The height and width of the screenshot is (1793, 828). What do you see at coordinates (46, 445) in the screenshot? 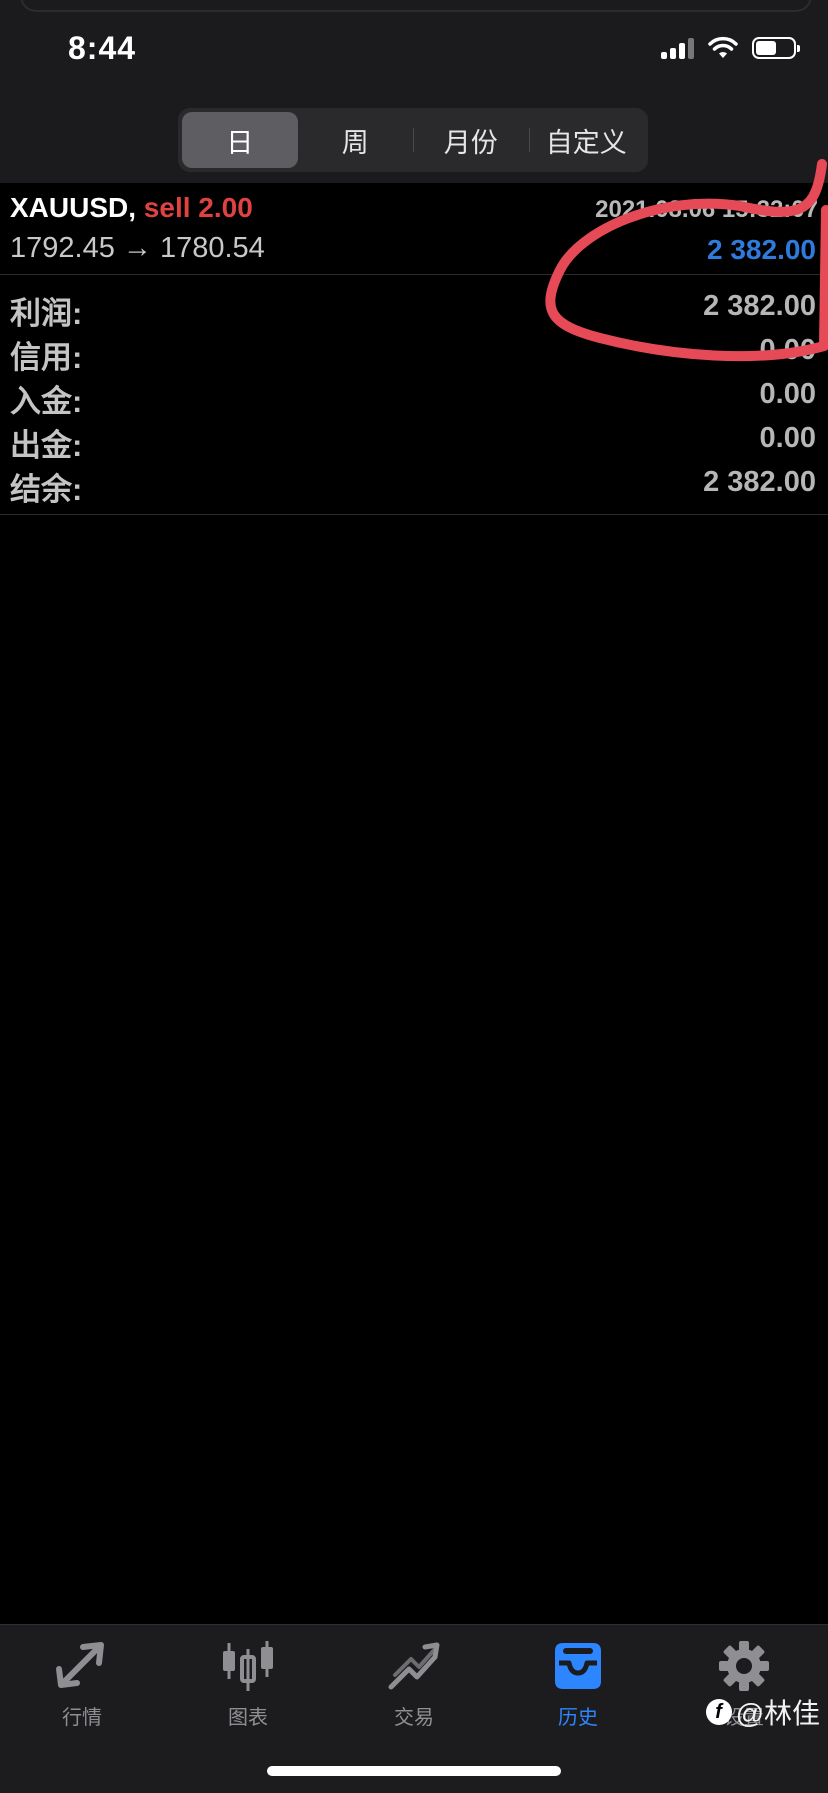
I see `summary-label: 出金:` at bounding box center [46, 445].